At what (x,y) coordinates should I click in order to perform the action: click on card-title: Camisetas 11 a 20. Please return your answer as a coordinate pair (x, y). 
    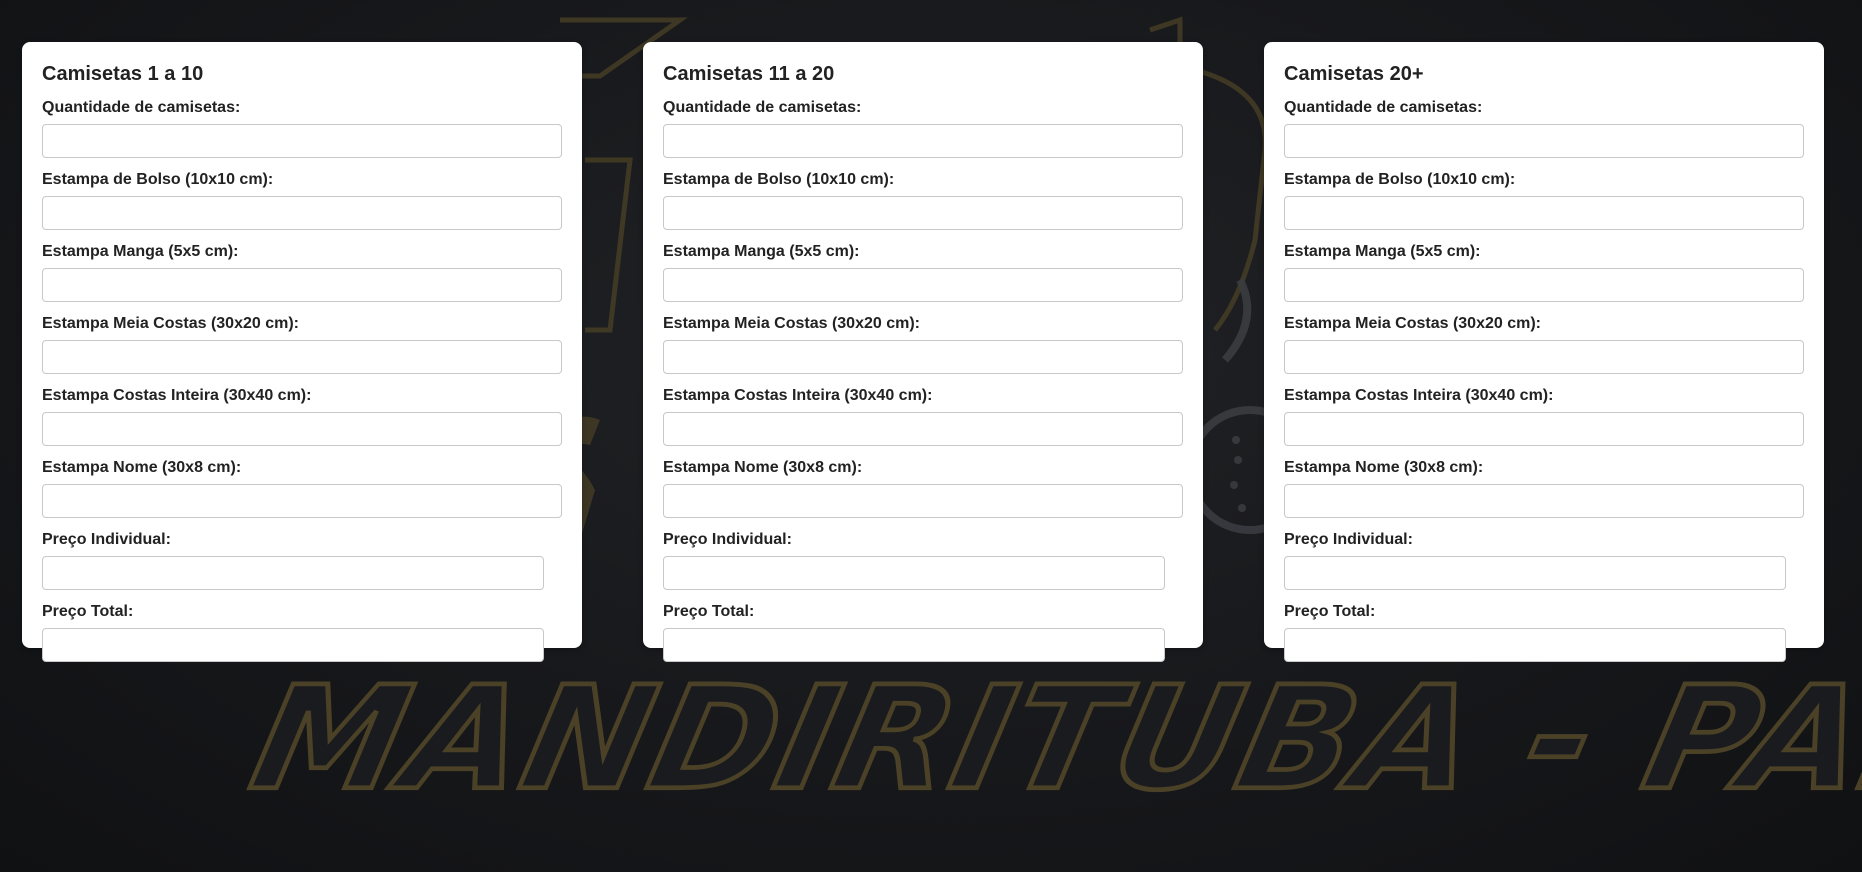
    Looking at the image, I should click on (749, 74).